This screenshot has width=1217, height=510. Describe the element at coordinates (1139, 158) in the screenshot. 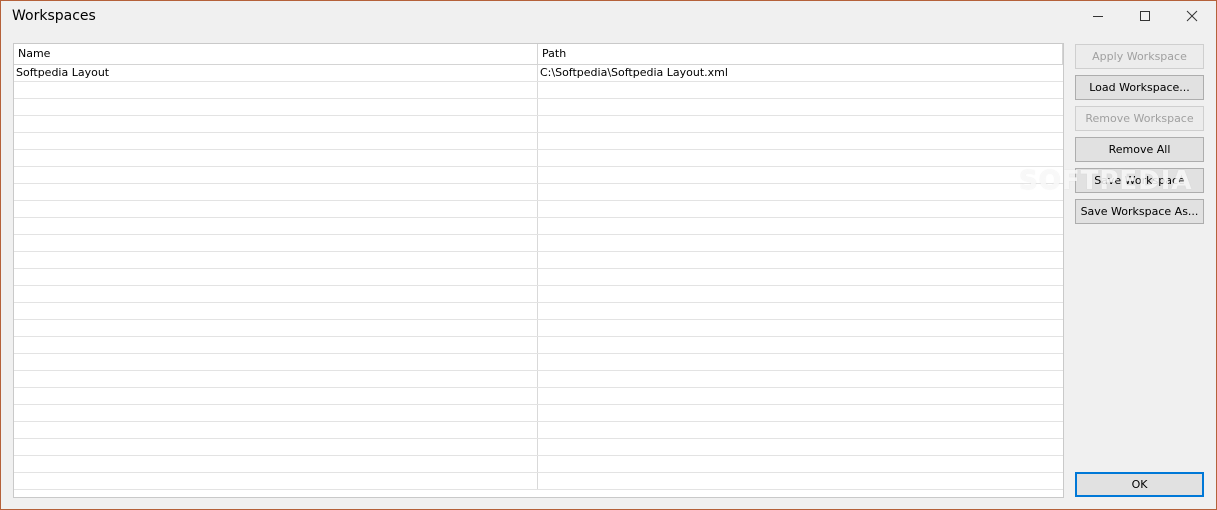

I see `remove-all-workspaces-button: Remove All Workspaces` at that location.